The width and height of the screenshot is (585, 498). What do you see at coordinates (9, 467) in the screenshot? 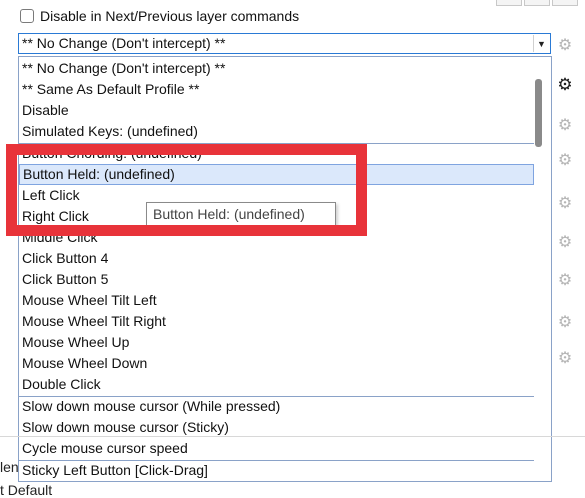
I see `cut-off-label: len` at bounding box center [9, 467].